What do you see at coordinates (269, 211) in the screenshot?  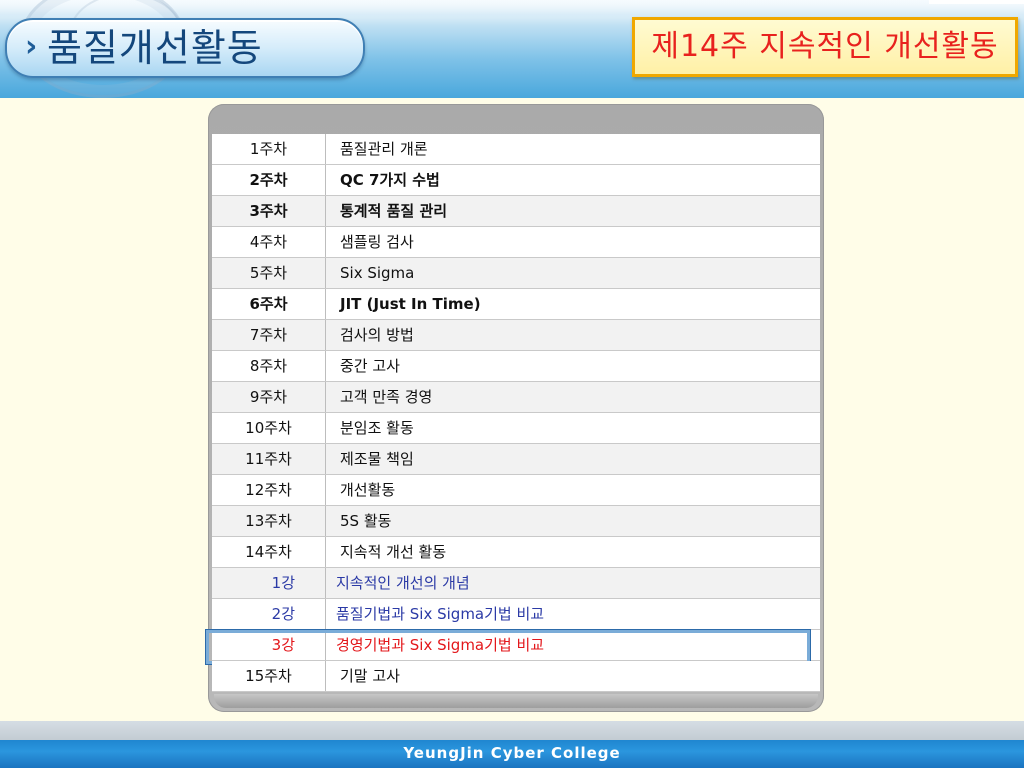 I see `week-label: 3주차` at bounding box center [269, 211].